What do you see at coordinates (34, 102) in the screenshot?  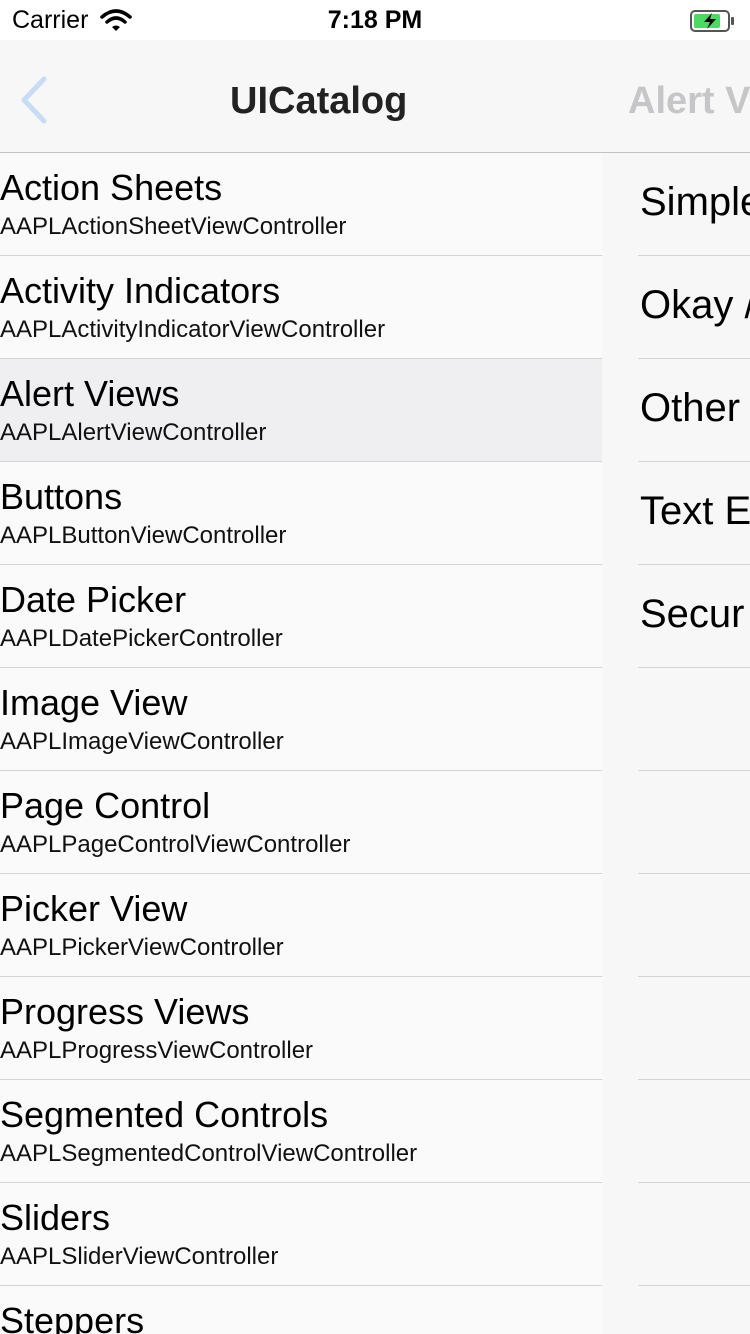 I see `chevron-left-icon` at bounding box center [34, 102].